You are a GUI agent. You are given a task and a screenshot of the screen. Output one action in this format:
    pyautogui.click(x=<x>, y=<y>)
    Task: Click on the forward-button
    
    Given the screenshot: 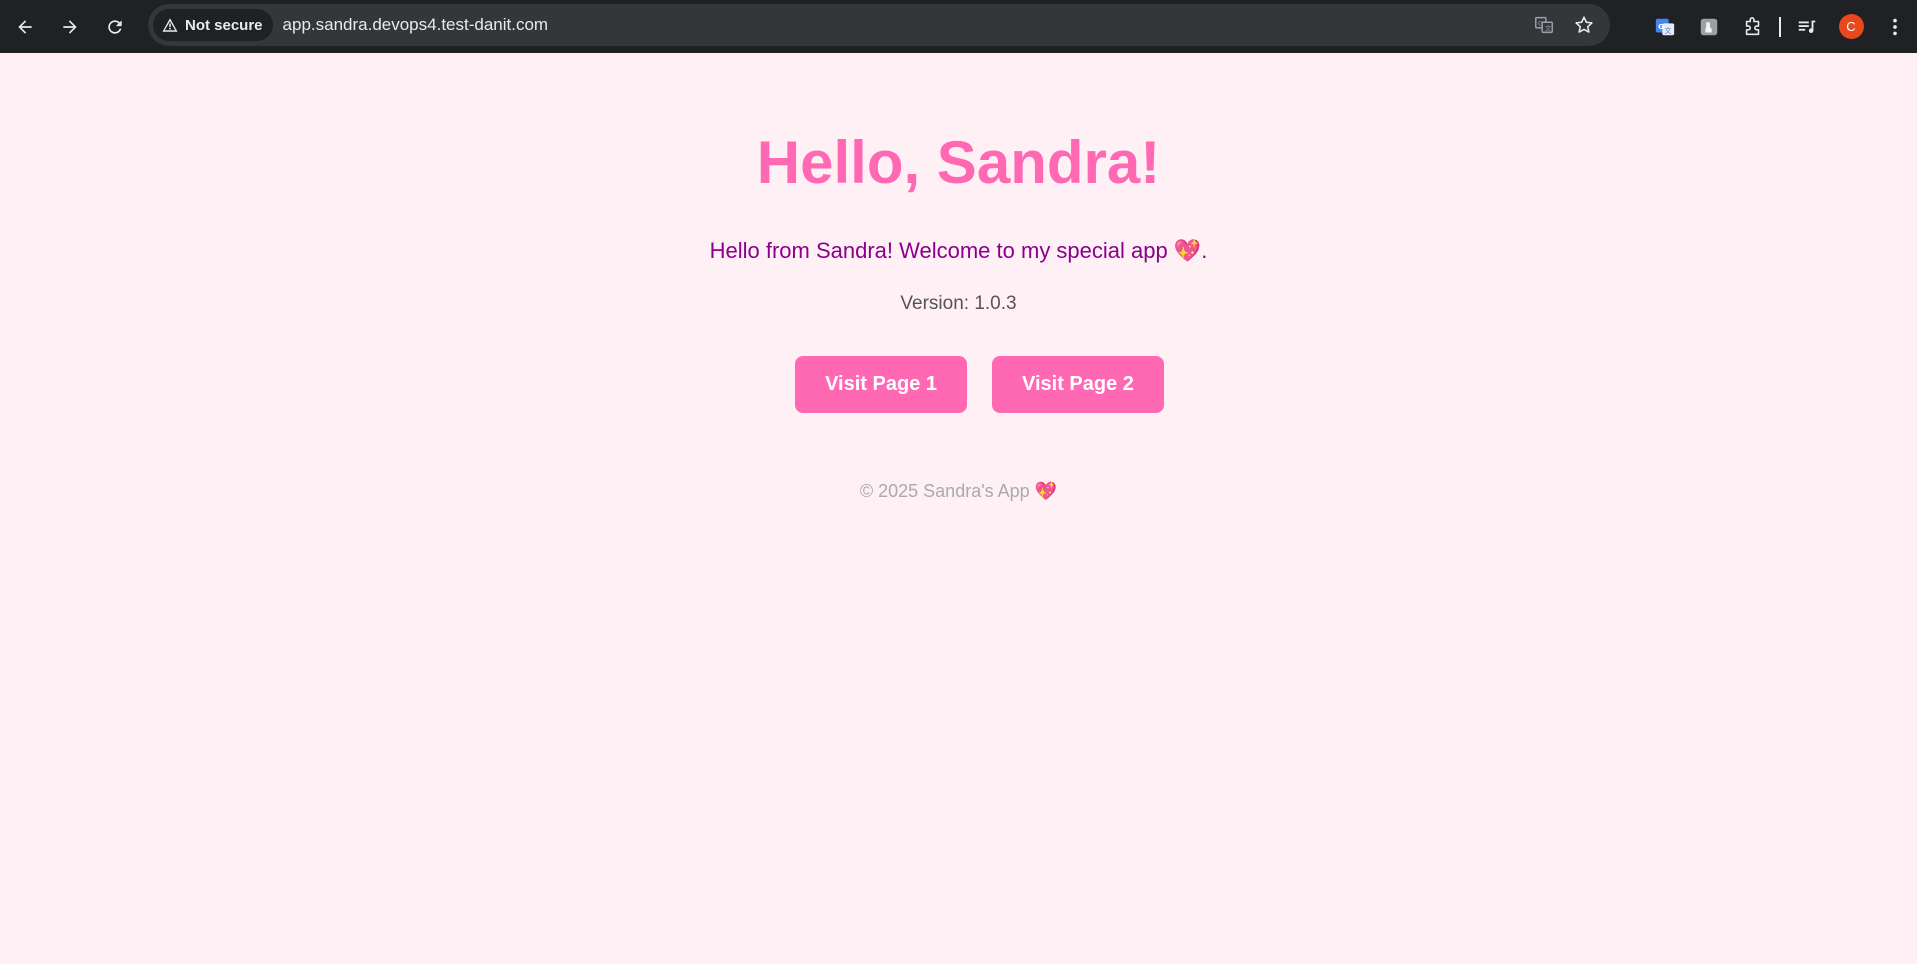 What is the action you would take?
    pyautogui.click(x=70, y=27)
    